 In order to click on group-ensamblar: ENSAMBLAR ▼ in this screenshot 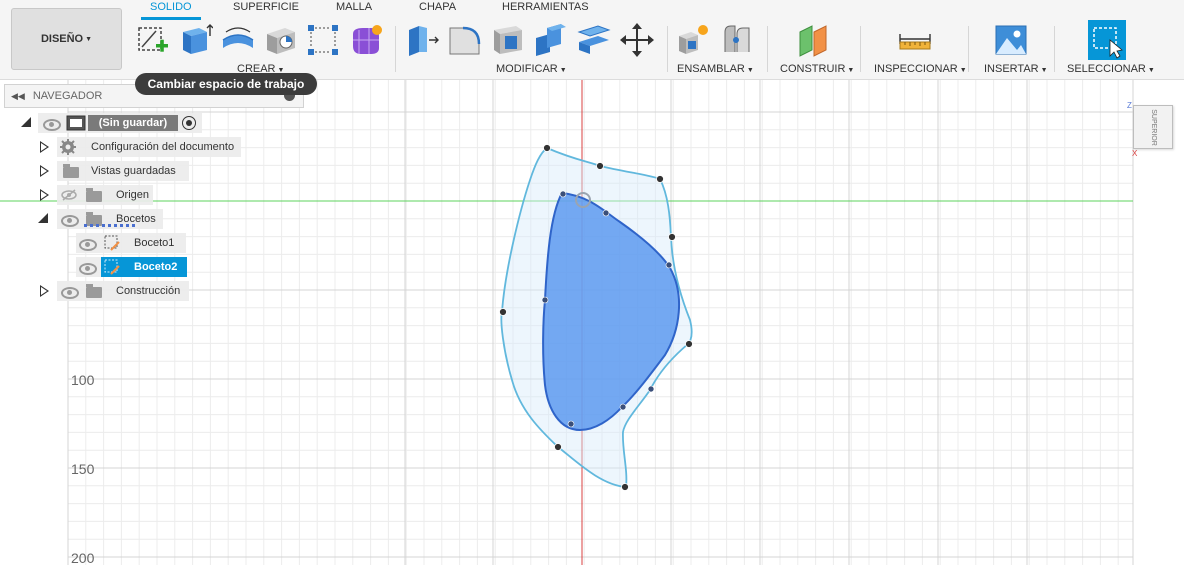, I will do `click(715, 69)`.